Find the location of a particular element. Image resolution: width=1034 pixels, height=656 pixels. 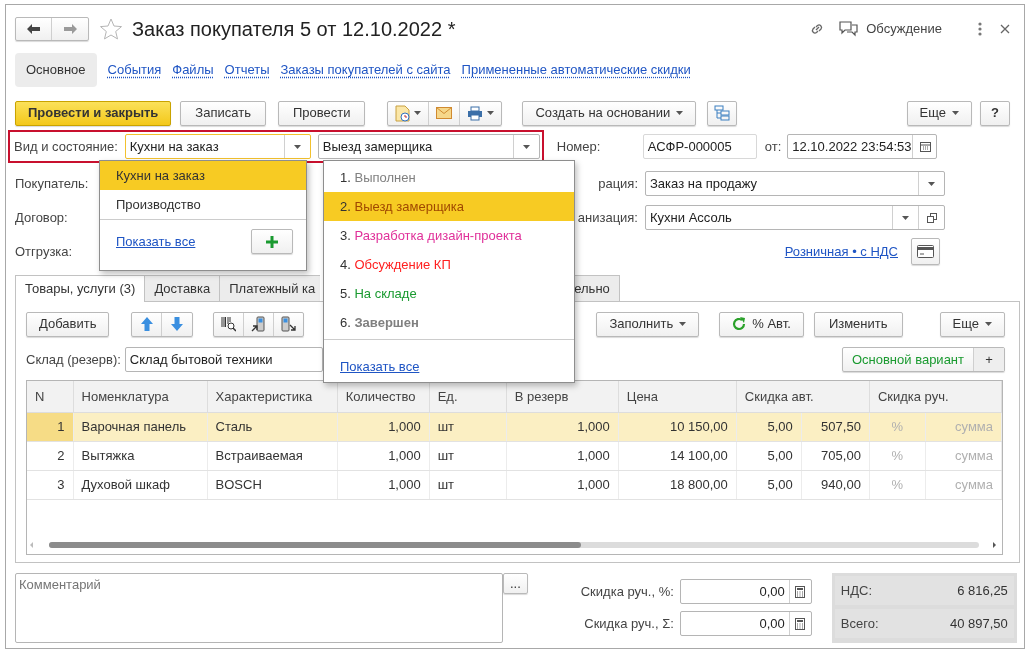

add-variant-button: + is located at coordinates (989, 359).